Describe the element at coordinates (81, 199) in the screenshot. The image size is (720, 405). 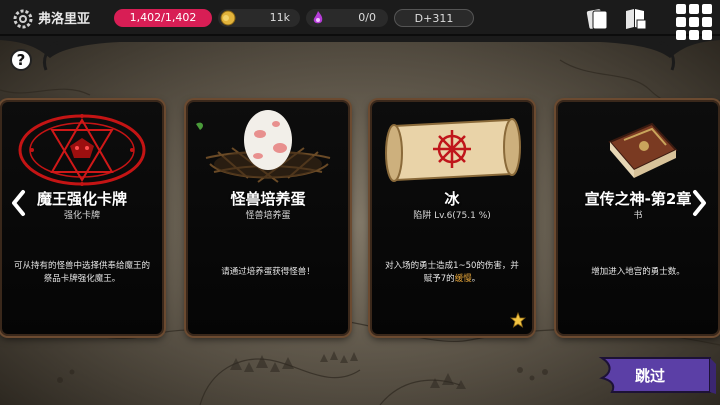
I see `card-title: 魔王强化卡牌` at that location.